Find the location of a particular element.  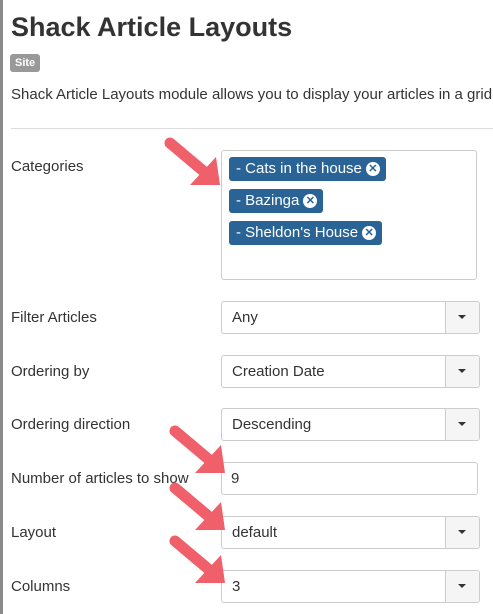

ordering-direction-select: Descending is located at coordinates (350, 424).